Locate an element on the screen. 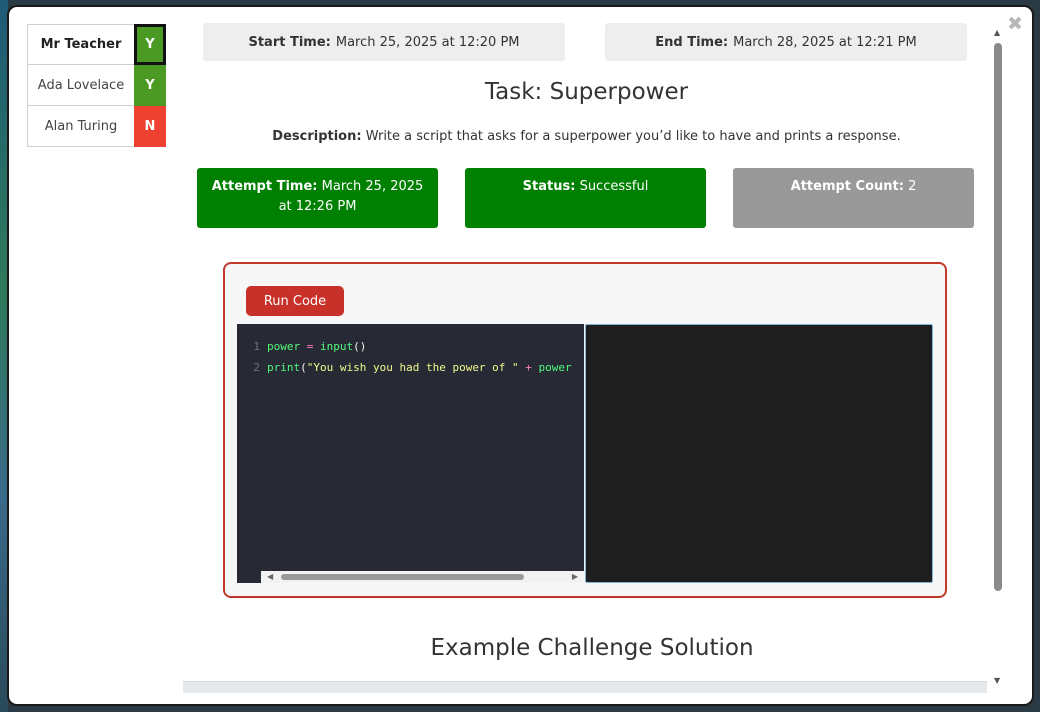  scroll-down-icon: ▼ is located at coordinates (997, 681).